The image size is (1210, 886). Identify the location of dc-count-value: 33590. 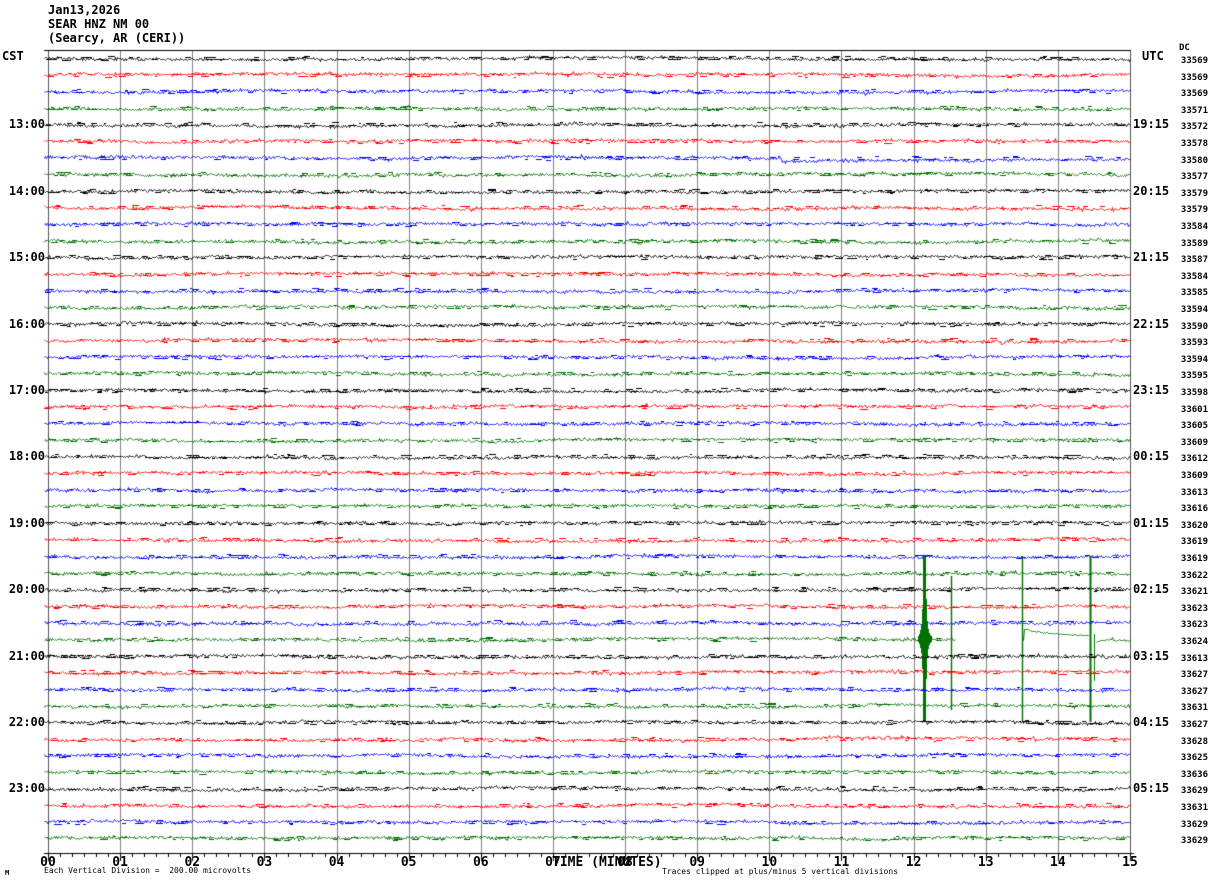
(1194, 326).